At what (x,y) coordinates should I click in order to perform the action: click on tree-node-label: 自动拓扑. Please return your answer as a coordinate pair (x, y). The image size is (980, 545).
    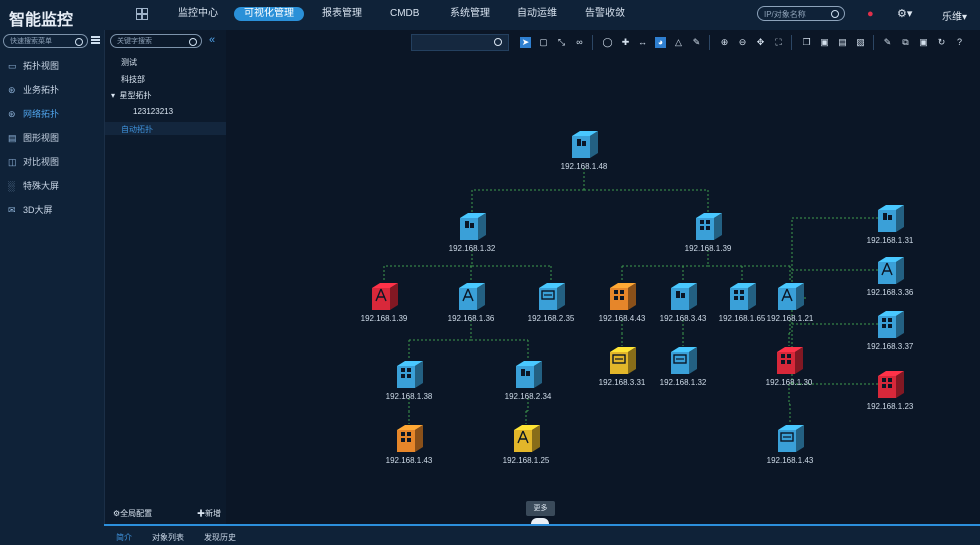
    Looking at the image, I should click on (137, 129).